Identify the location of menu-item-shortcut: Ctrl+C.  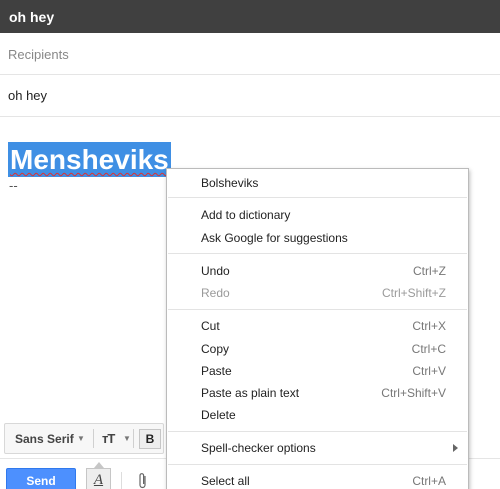
(428, 349).